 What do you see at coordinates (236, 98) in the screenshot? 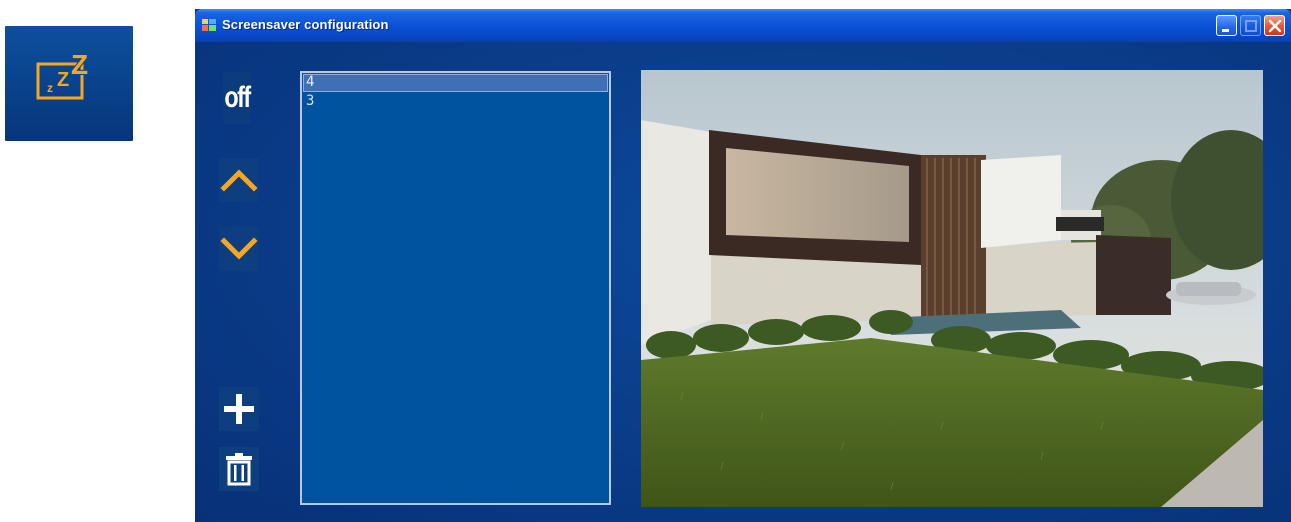
I see `off-button: off` at bounding box center [236, 98].